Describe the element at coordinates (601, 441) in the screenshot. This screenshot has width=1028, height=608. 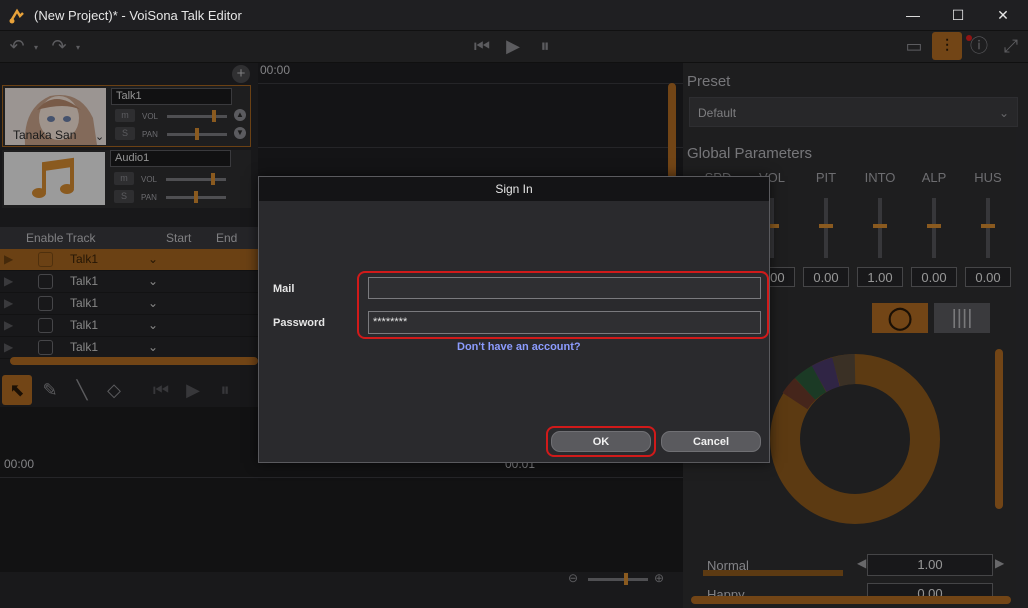
I see `ok-button: OK` at that location.